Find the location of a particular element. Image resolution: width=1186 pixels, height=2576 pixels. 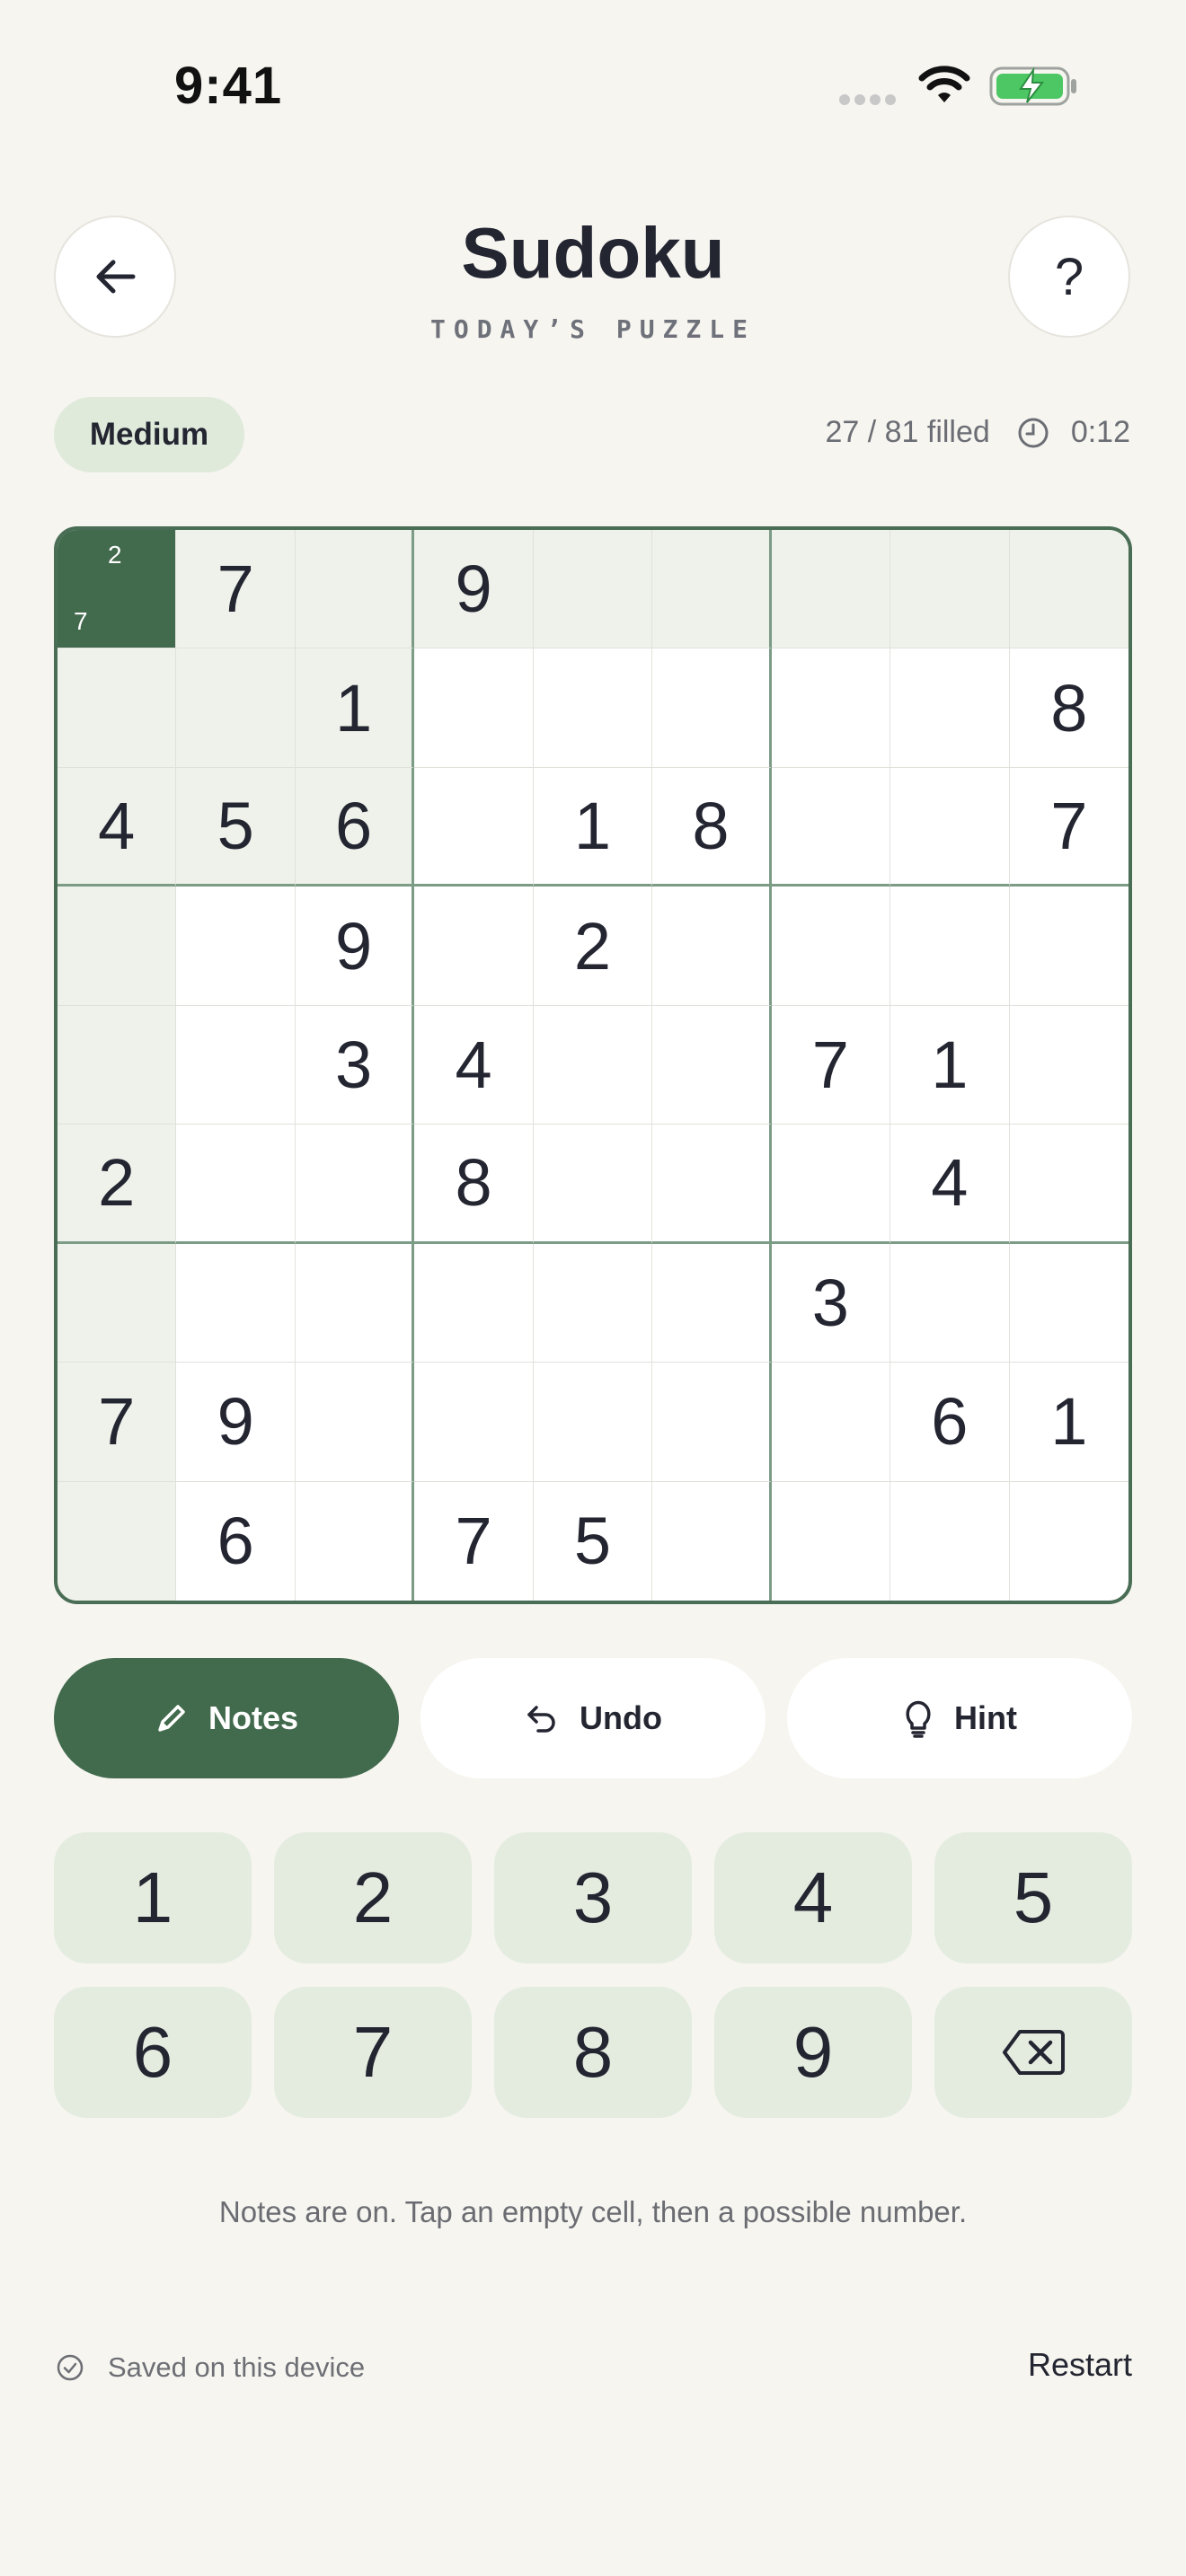

restart-button: Restart is located at coordinates (1080, 2365).